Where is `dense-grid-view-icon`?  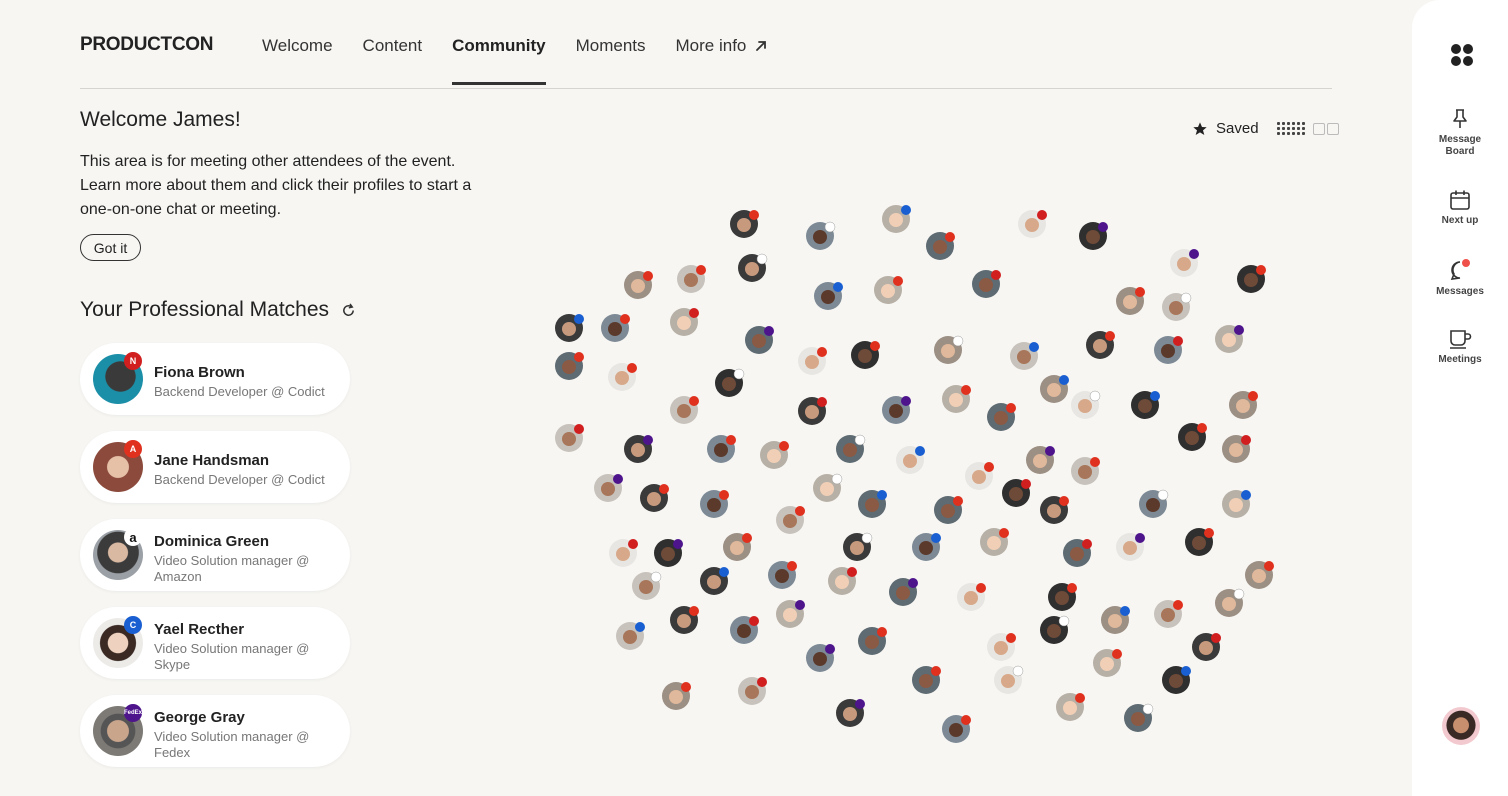
dense-grid-view-icon is located at coordinates (1290, 128).